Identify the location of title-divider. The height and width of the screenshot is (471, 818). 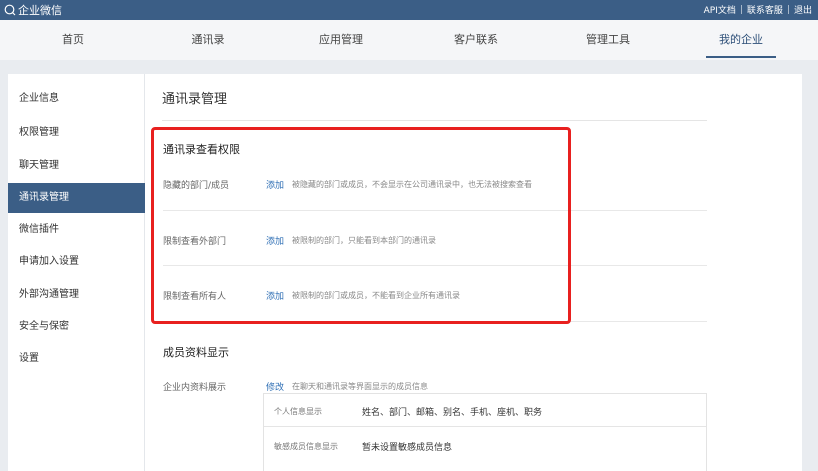
(434, 120).